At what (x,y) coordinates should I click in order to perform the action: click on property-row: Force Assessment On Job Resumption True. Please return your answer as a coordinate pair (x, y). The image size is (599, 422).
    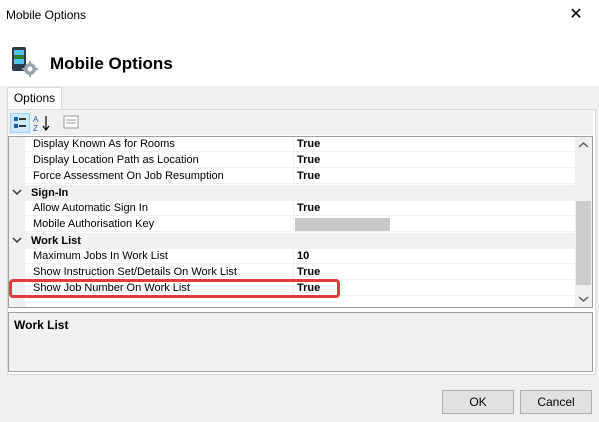
    Looking at the image, I should click on (292, 177).